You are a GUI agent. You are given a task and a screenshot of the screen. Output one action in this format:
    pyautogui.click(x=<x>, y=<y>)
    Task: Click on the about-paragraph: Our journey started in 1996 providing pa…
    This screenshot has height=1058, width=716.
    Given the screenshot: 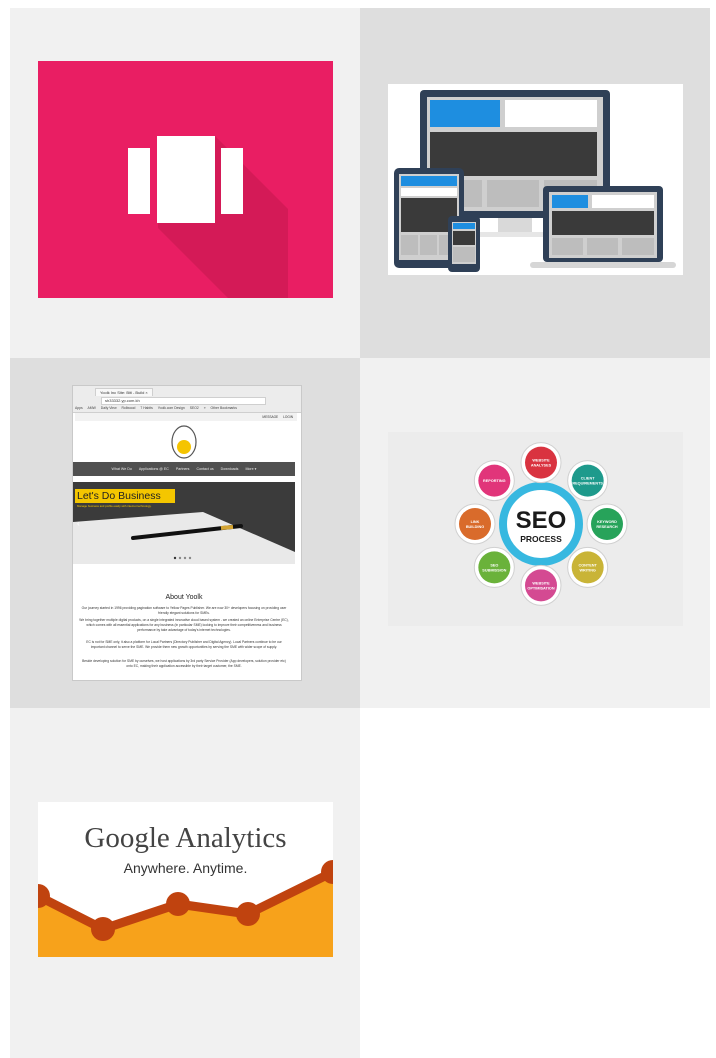 What is the action you would take?
    pyautogui.click(x=184, y=610)
    